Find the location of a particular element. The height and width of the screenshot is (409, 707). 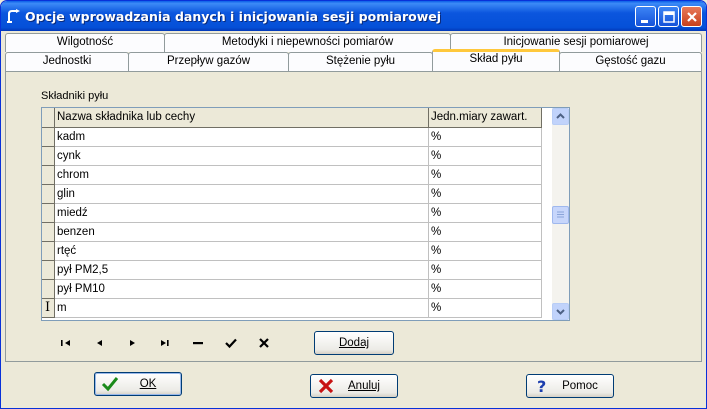

tab-stezenie-pylu: Stężenie pyłu is located at coordinates (360, 61).